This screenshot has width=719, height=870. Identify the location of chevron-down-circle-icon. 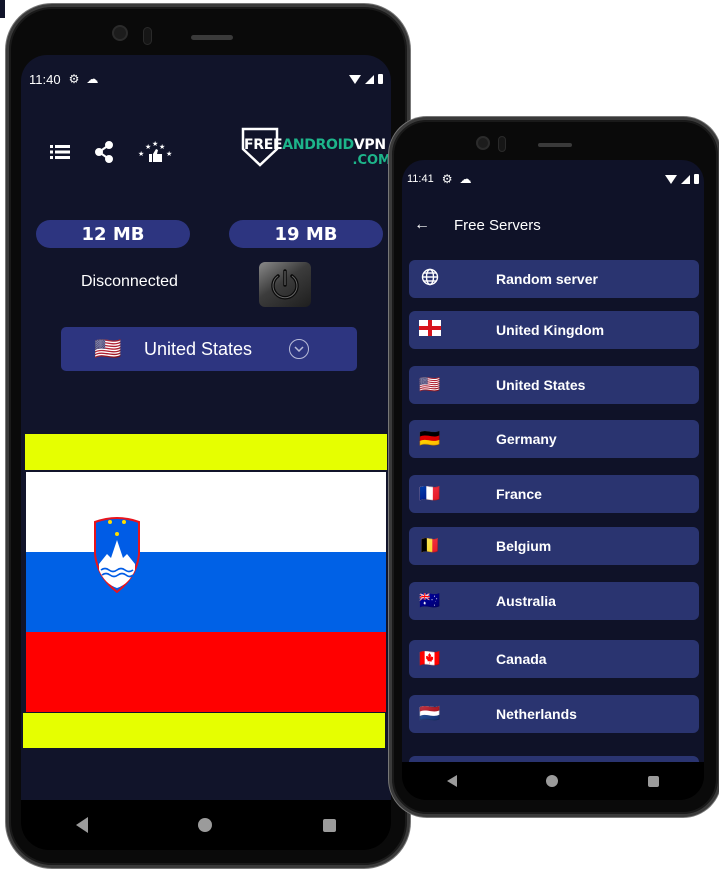
(299, 349).